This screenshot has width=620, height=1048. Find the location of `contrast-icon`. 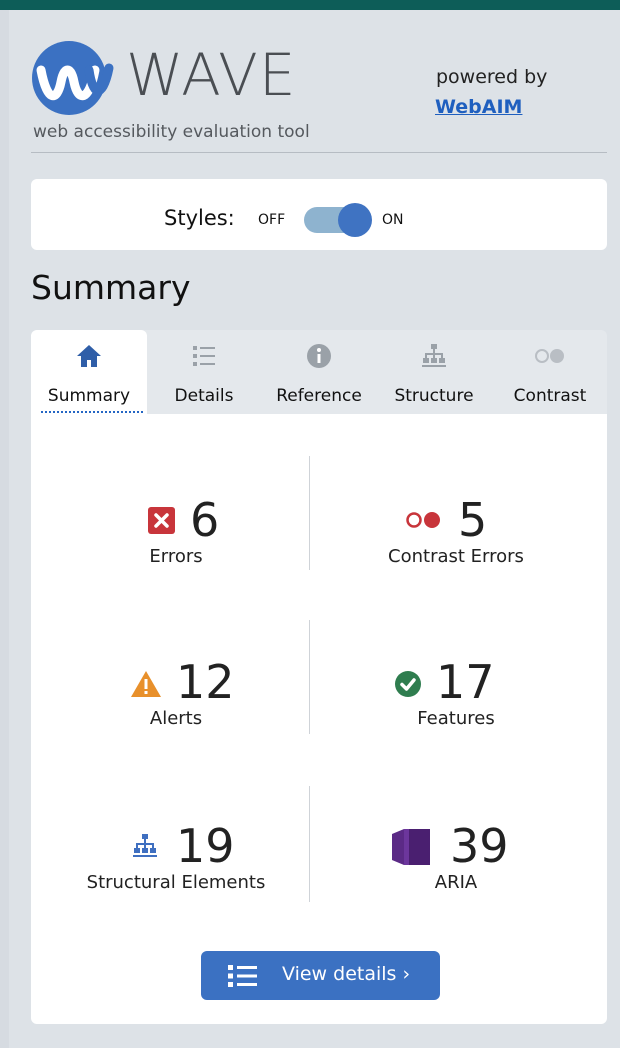

contrast-icon is located at coordinates (549, 356).